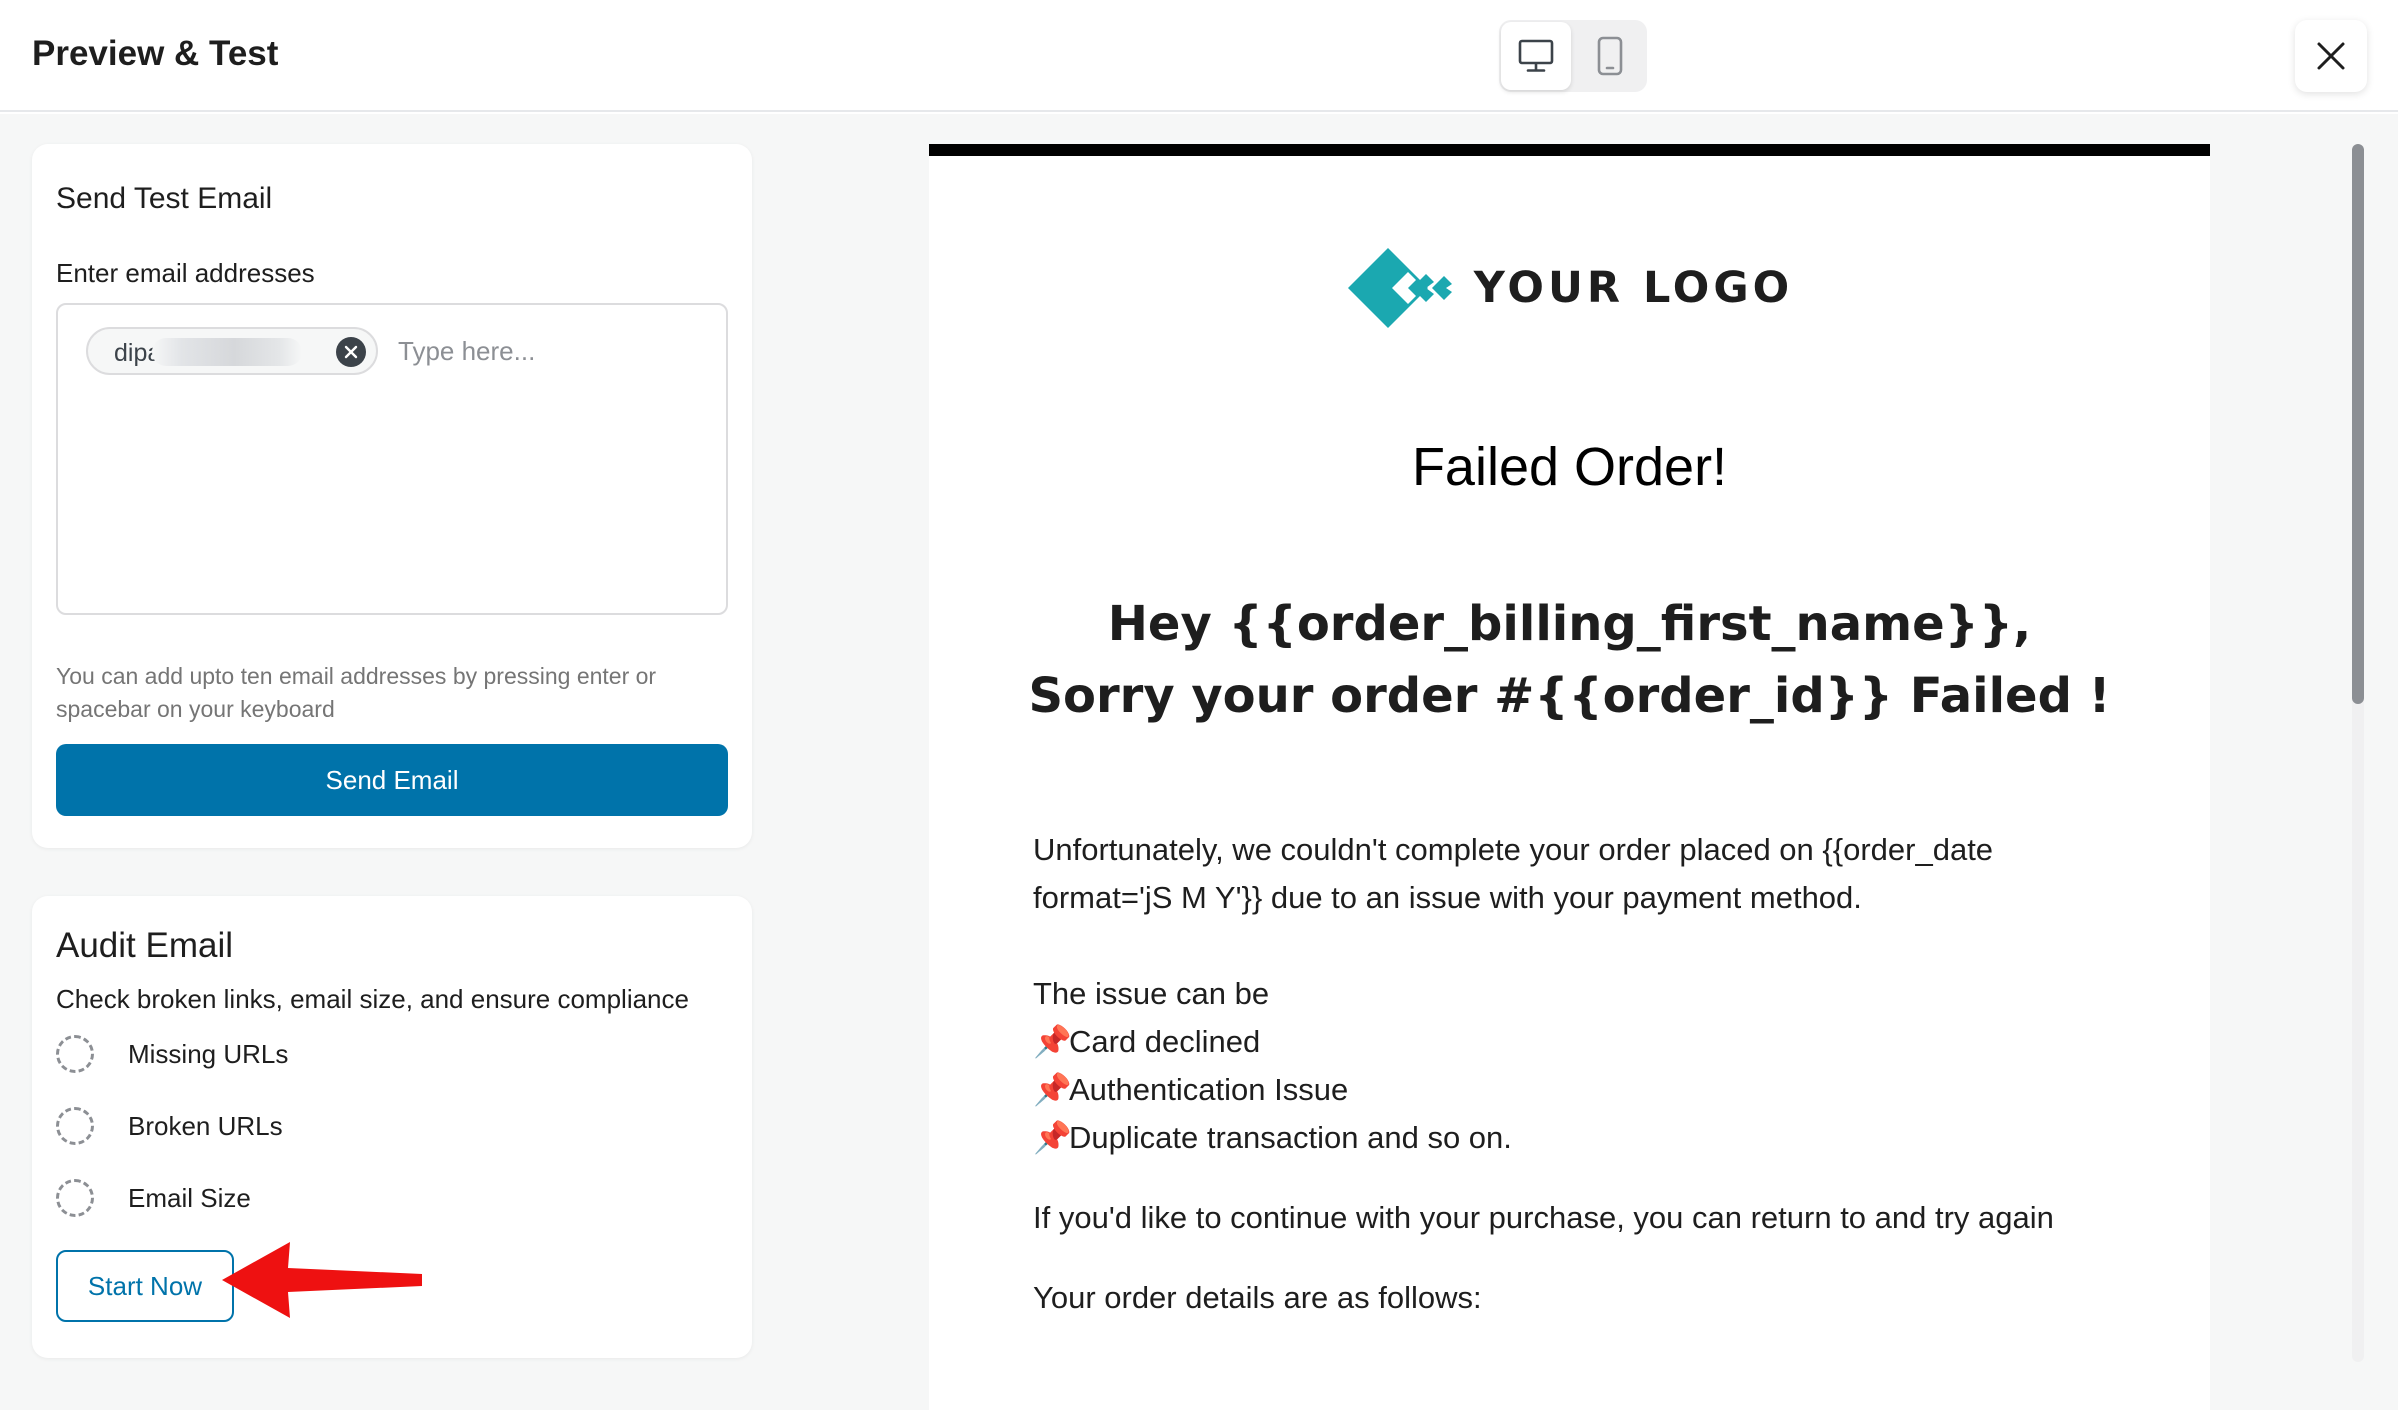 This screenshot has width=2398, height=1410. What do you see at coordinates (145, 1286) in the screenshot?
I see `start-now-button: Start Now` at bounding box center [145, 1286].